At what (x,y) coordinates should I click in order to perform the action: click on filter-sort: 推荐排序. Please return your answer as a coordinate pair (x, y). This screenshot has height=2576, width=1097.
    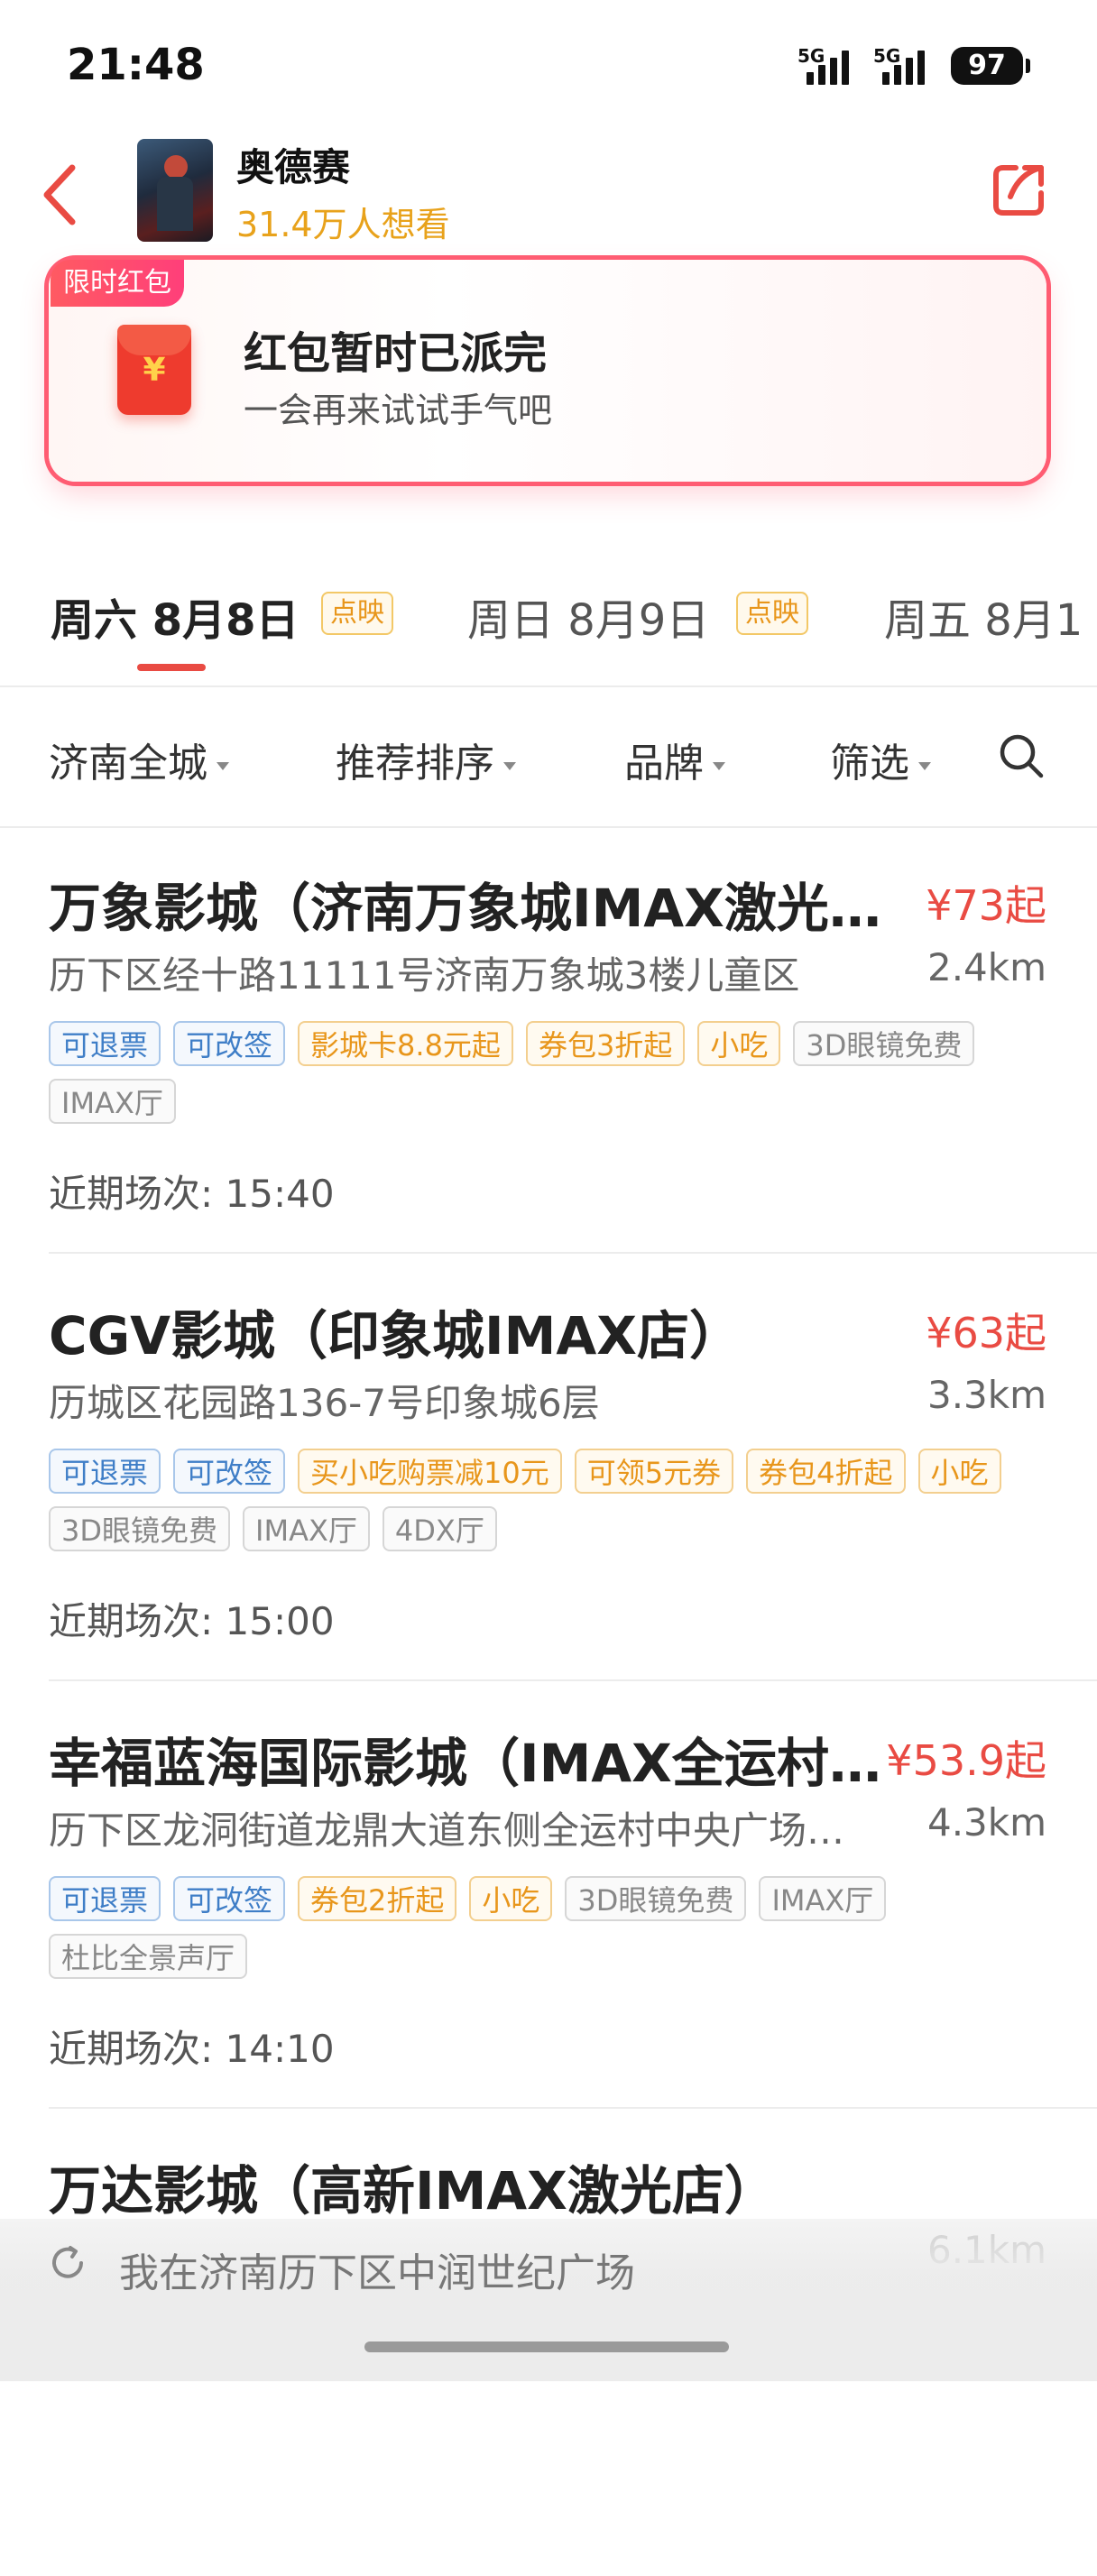
    Looking at the image, I should click on (426, 759).